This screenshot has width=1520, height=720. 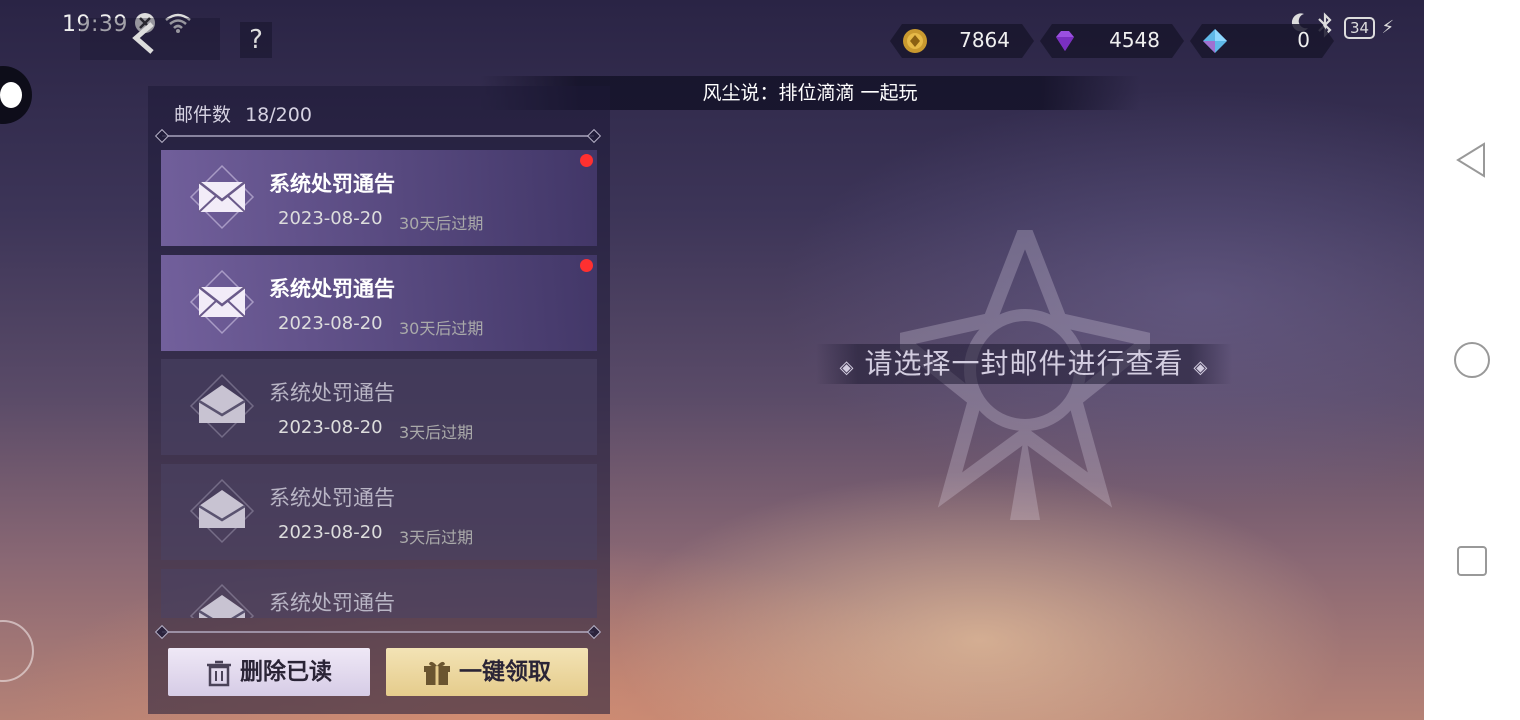 I want to click on nav-home-circle-icon, so click(x=1472, y=360).